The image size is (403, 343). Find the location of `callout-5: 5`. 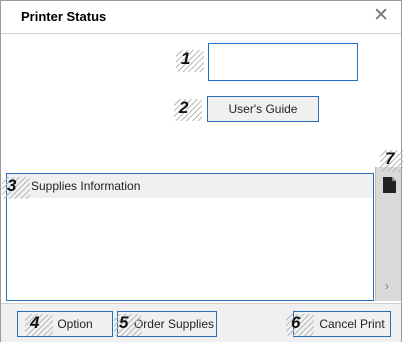

callout-5: 5 is located at coordinates (128, 324).